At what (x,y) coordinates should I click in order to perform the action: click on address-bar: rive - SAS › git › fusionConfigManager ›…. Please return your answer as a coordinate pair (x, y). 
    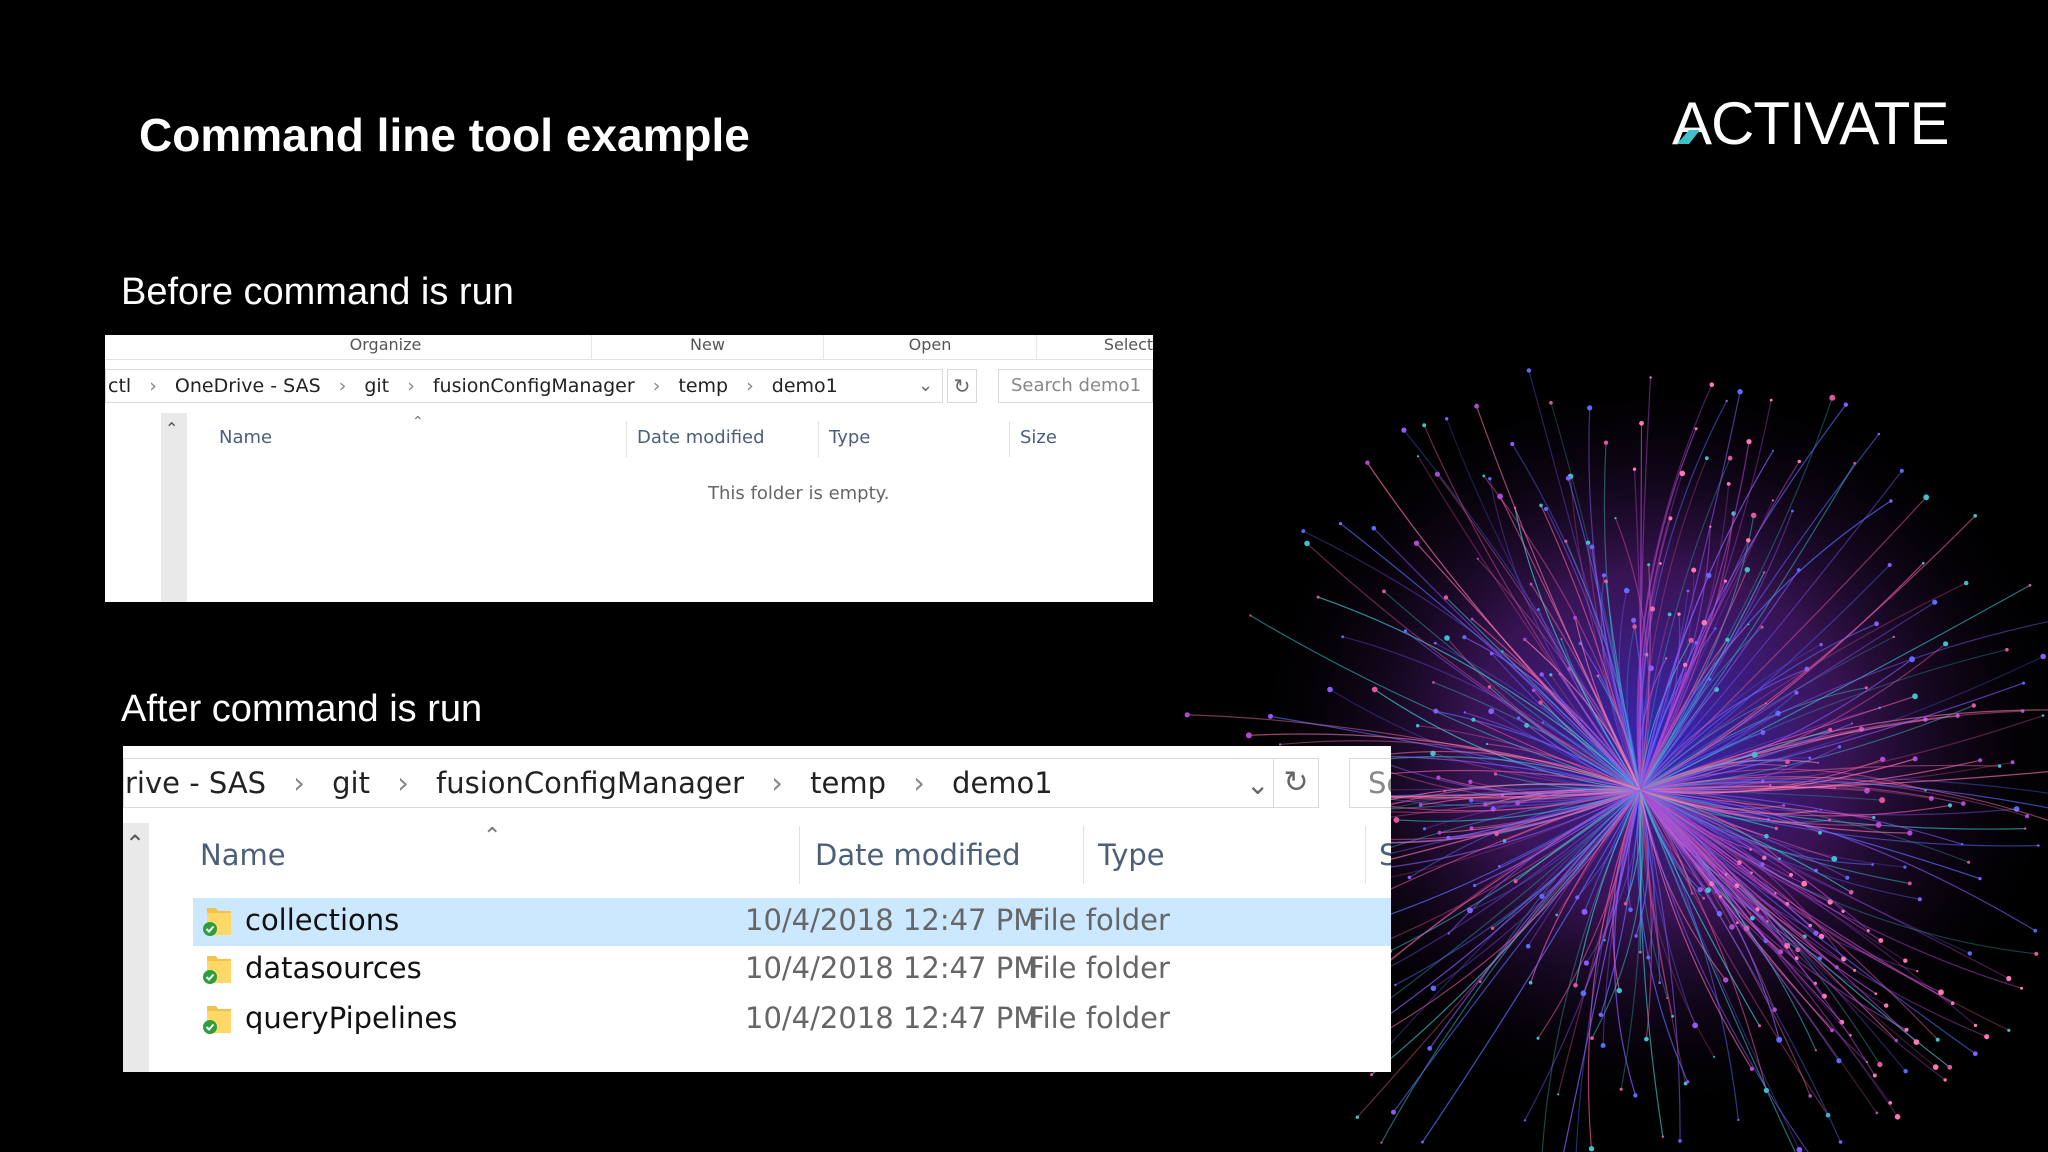
    Looking at the image, I should click on (721, 783).